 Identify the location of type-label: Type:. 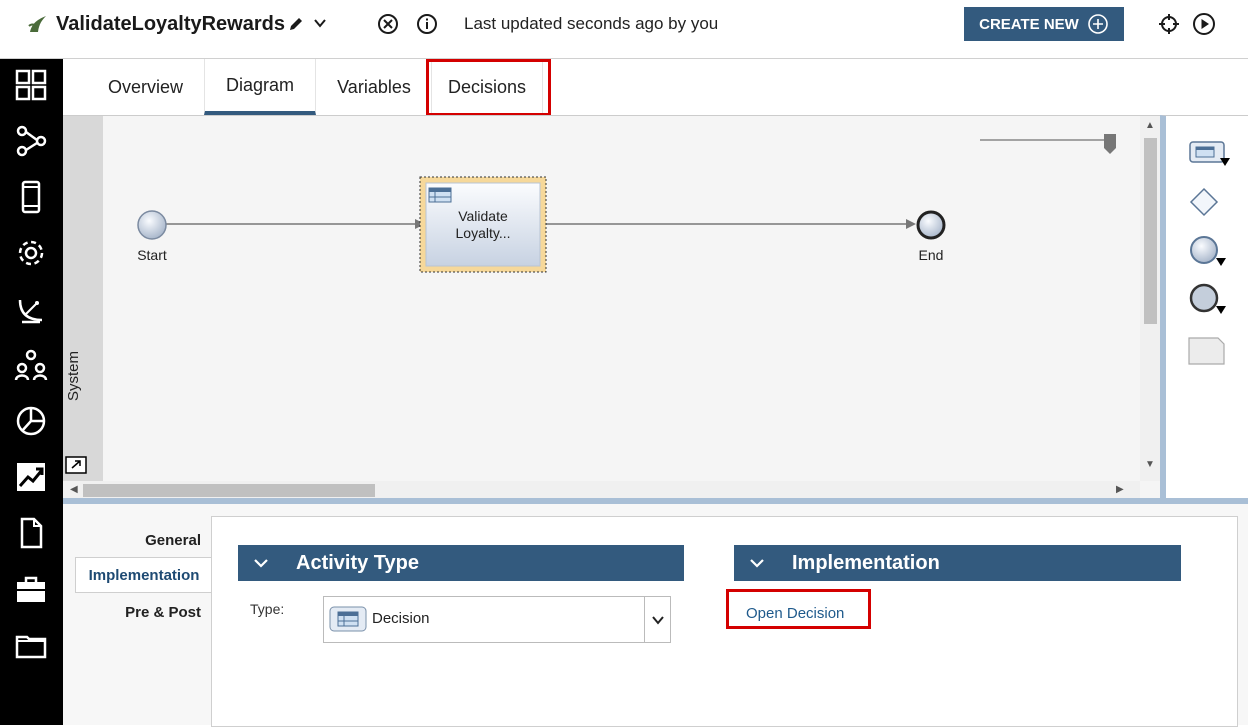
(267, 609).